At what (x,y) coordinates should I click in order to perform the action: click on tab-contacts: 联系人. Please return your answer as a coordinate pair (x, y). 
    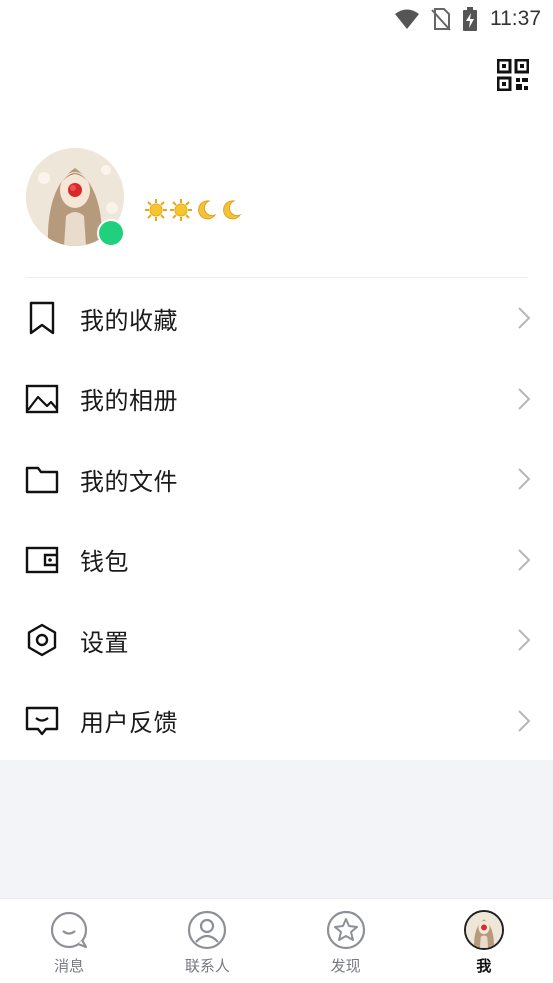
    Looking at the image, I should click on (207, 941).